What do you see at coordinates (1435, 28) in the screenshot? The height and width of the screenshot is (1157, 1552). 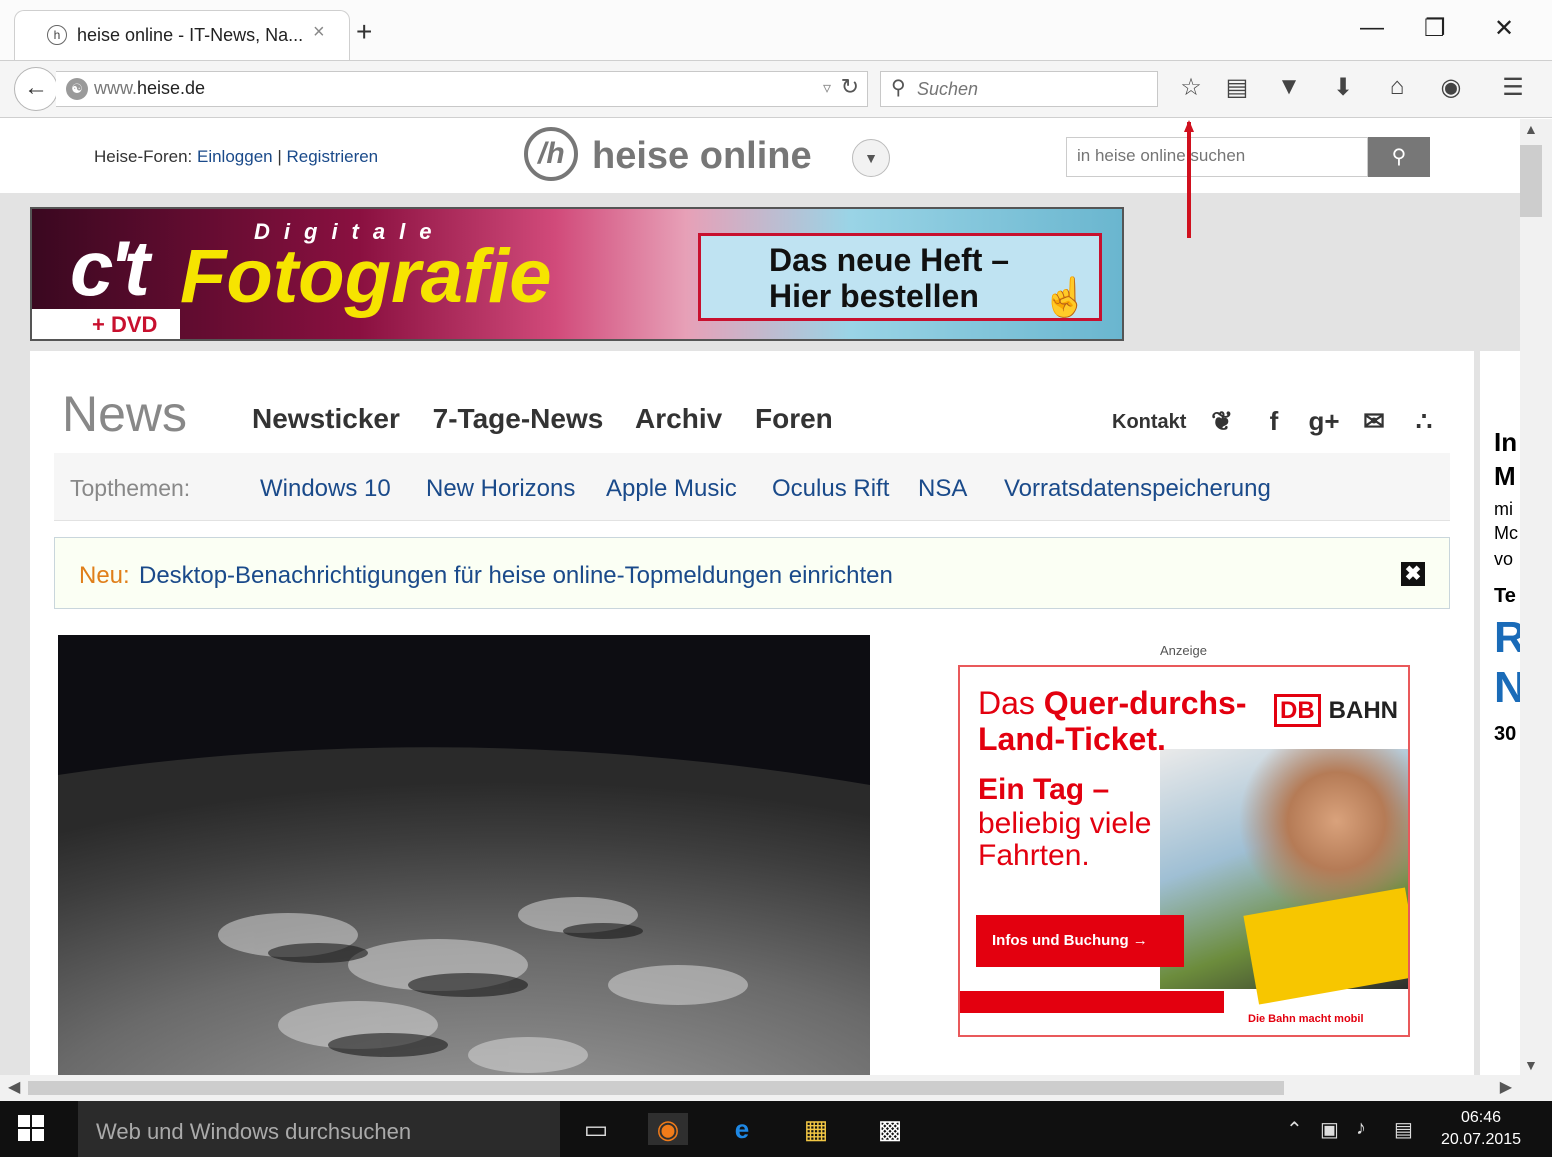 I see `maximize-button: ❐` at bounding box center [1435, 28].